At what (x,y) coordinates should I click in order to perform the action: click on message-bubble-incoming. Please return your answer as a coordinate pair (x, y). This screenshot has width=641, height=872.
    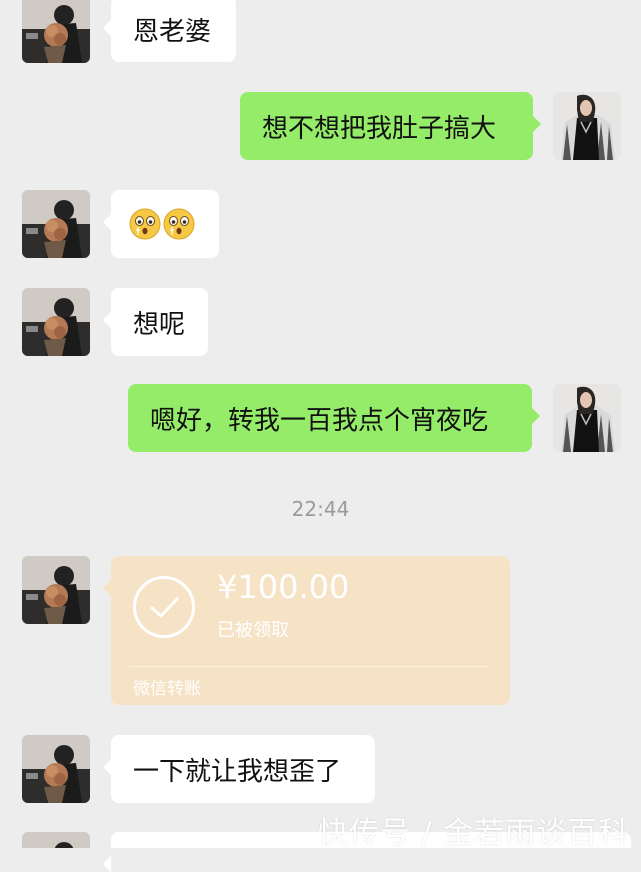
    Looking at the image, I should click on (161, 224).